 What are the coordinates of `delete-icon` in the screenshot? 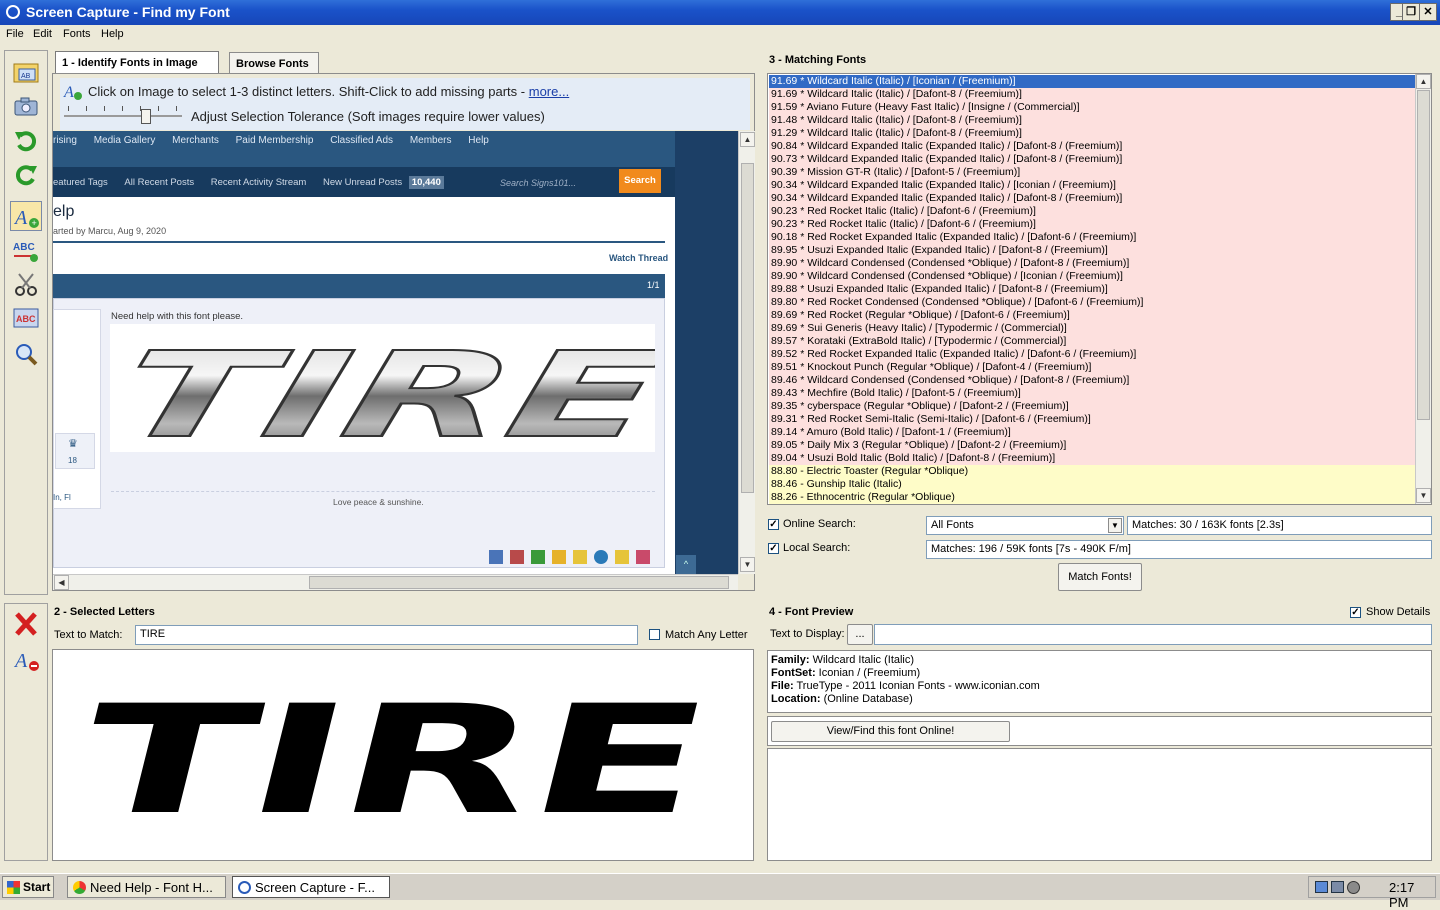 It's located at (26, 624).